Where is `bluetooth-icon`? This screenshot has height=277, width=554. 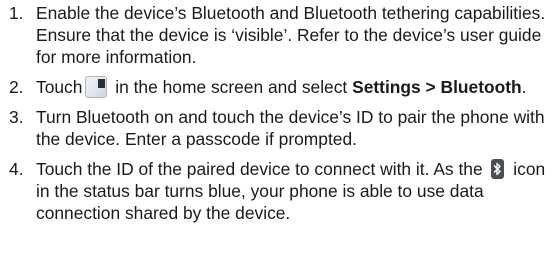 bluetooth-icon is located at coordinates (498, 169).